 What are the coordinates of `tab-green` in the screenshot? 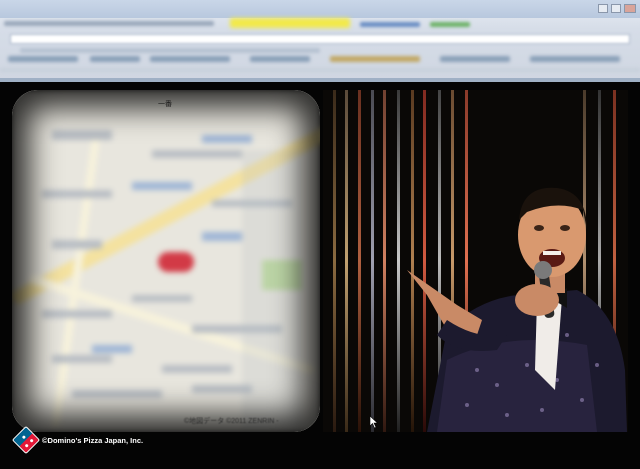 It's located at (450, 24).